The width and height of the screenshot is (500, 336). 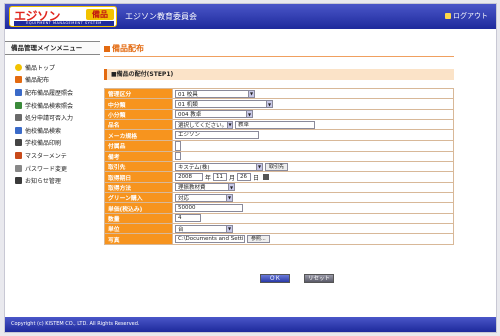 I want to click on sidebar-item: パスワード変更, so click(x=52, y=168).